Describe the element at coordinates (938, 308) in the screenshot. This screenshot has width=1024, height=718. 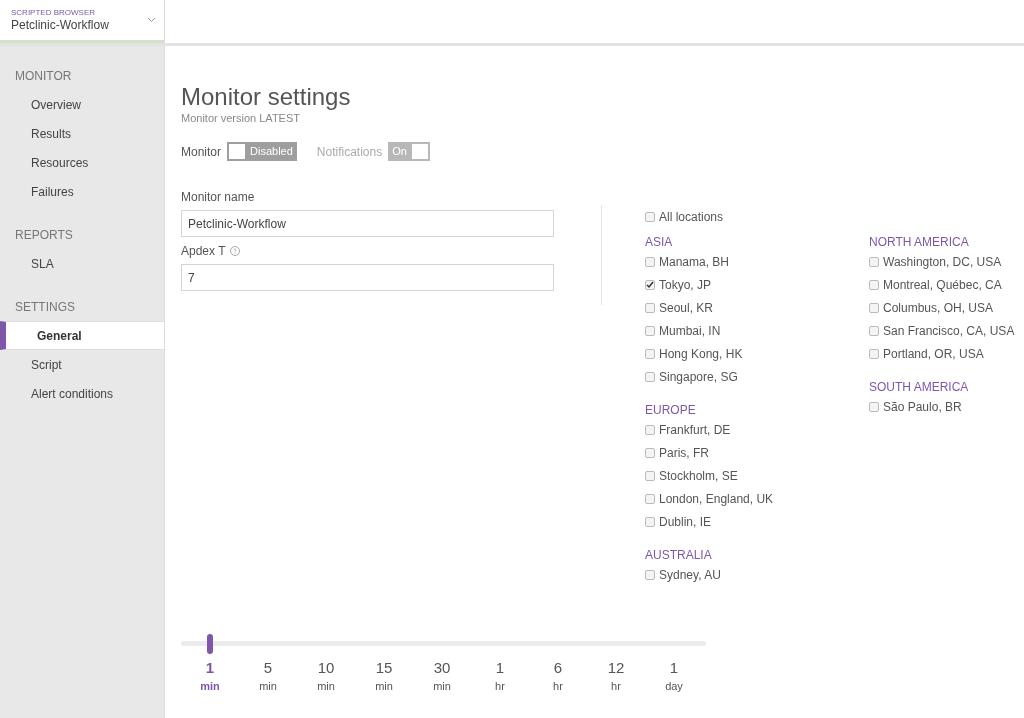
I see `checkbox-label: Columbus, OH, USA` at that location.